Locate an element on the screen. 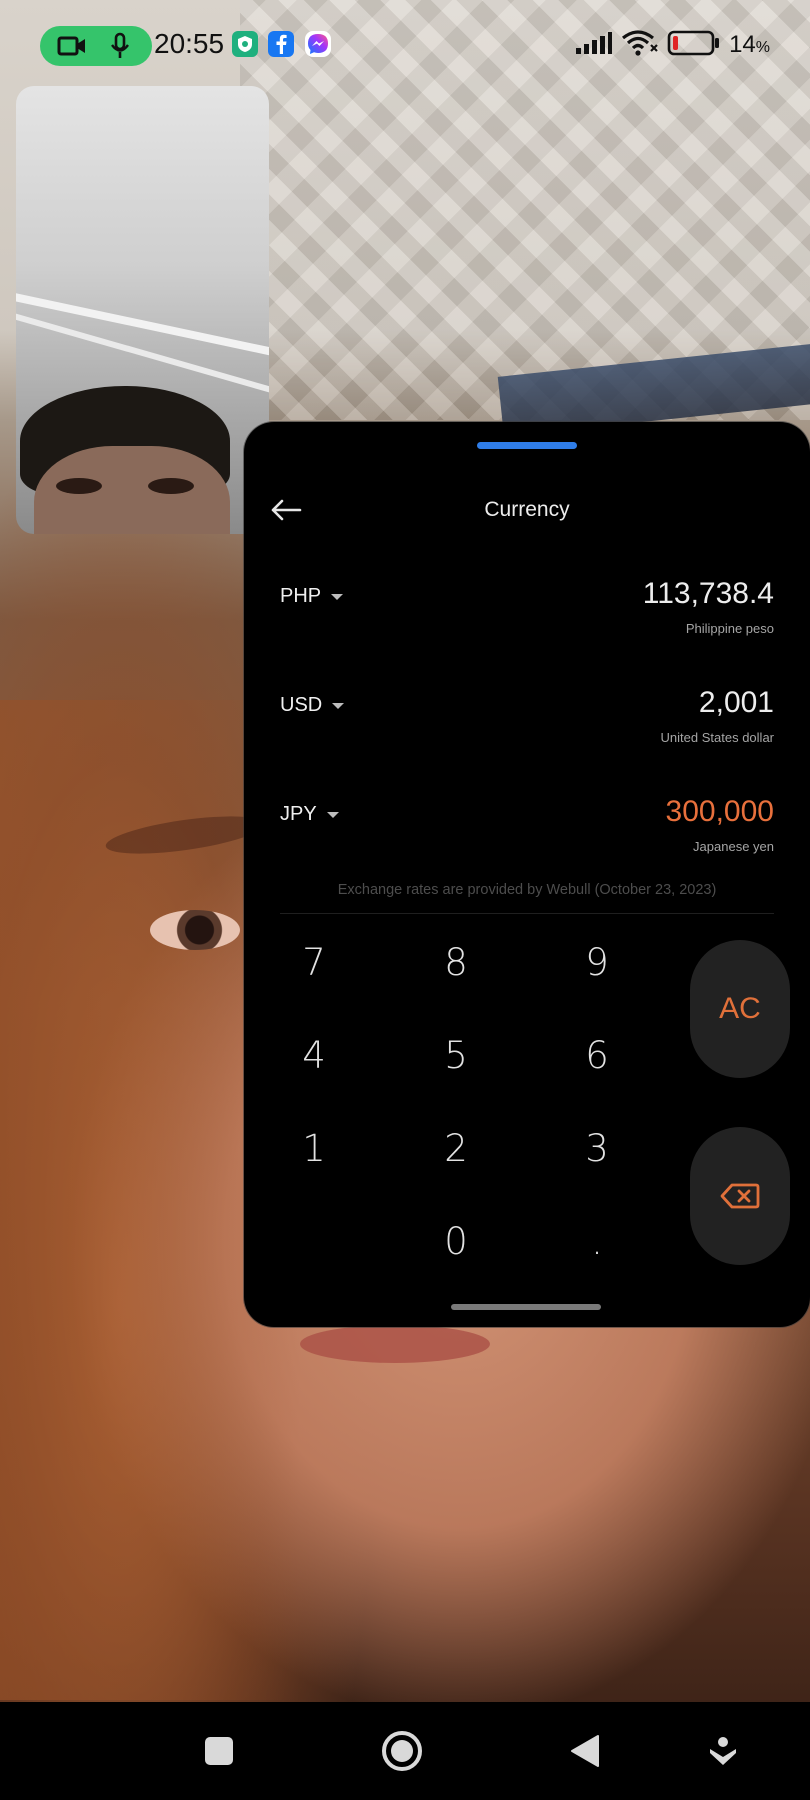 Image resolution: width=810 pixels, height=1800 pixels. recents-button is located at coordinates (219, 1751).